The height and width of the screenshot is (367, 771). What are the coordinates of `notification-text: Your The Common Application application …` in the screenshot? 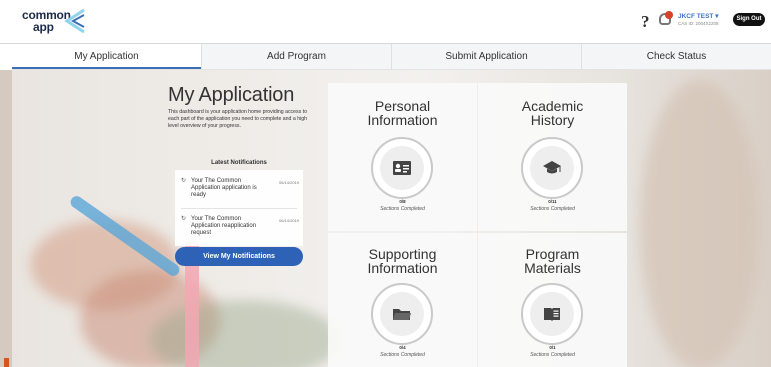 It's located at (224, 188).